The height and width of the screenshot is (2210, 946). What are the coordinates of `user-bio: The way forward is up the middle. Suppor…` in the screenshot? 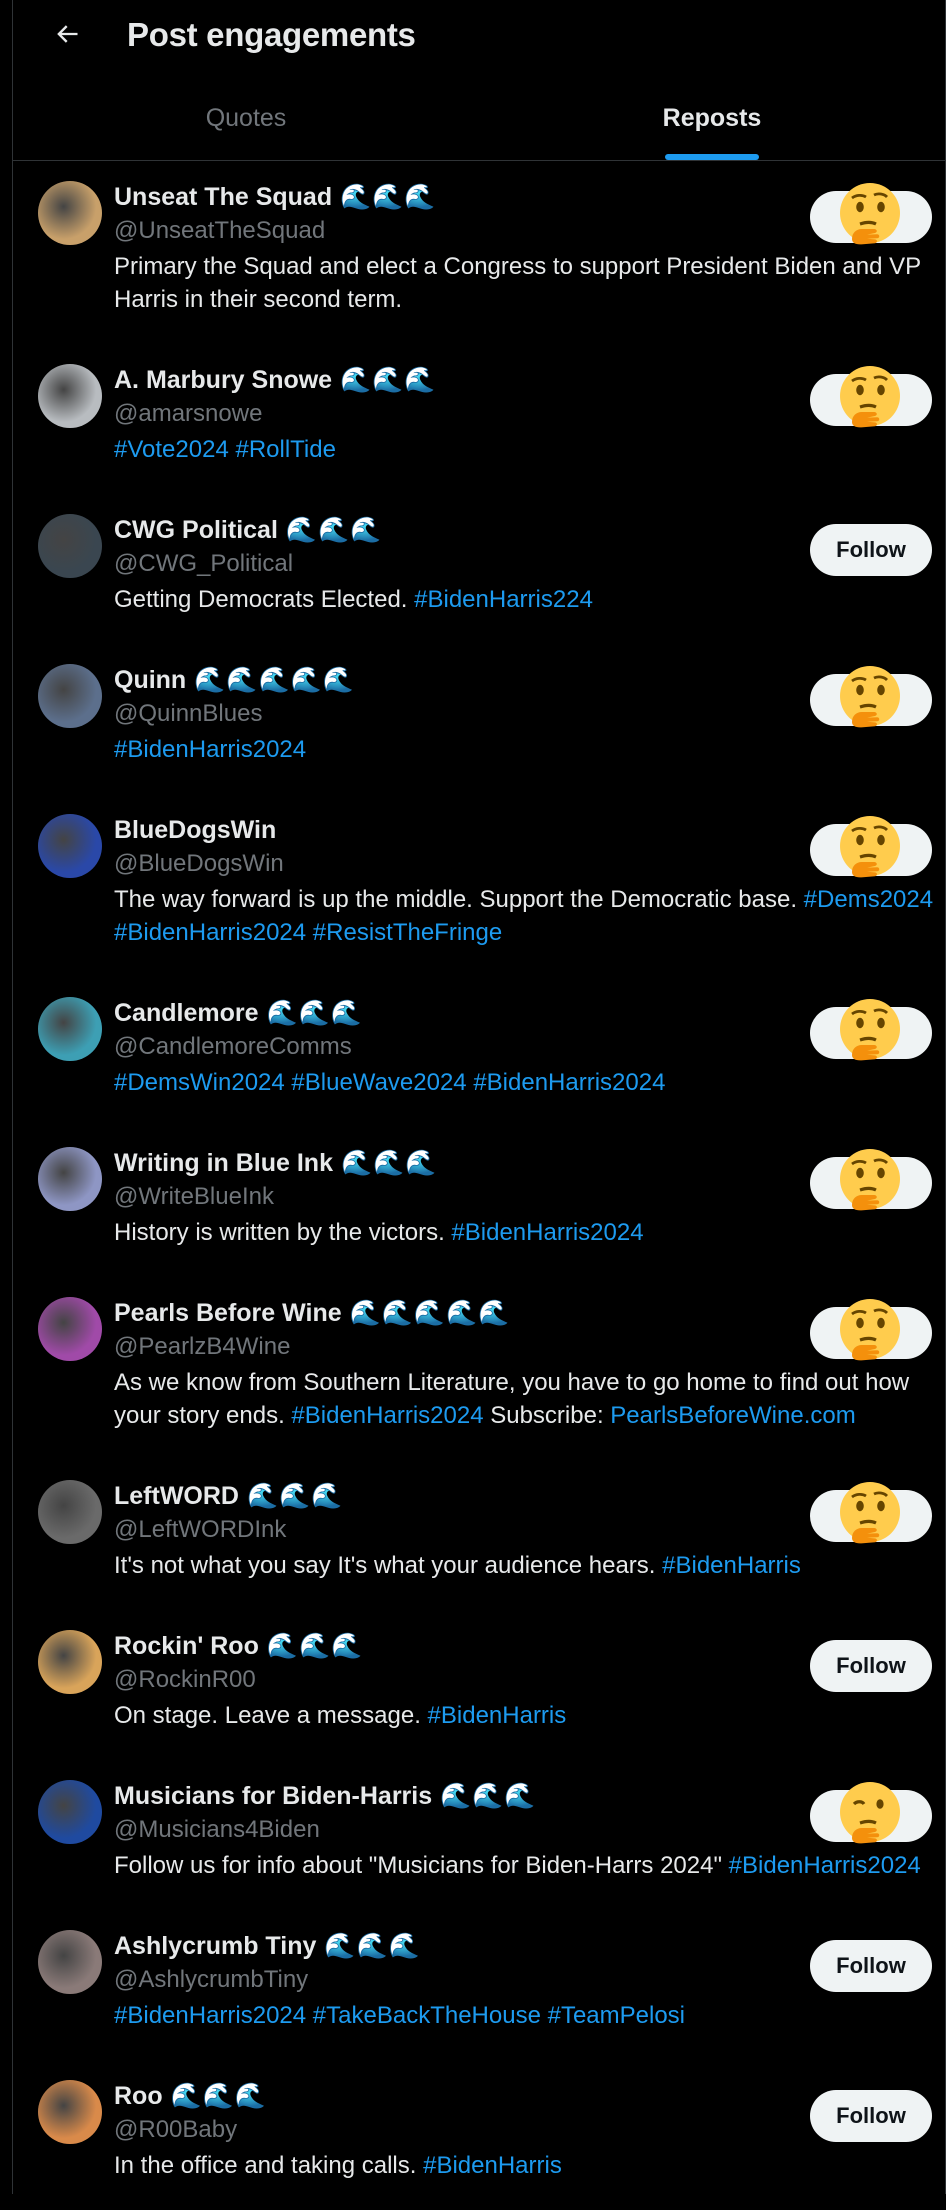 It's located at (529, 916).